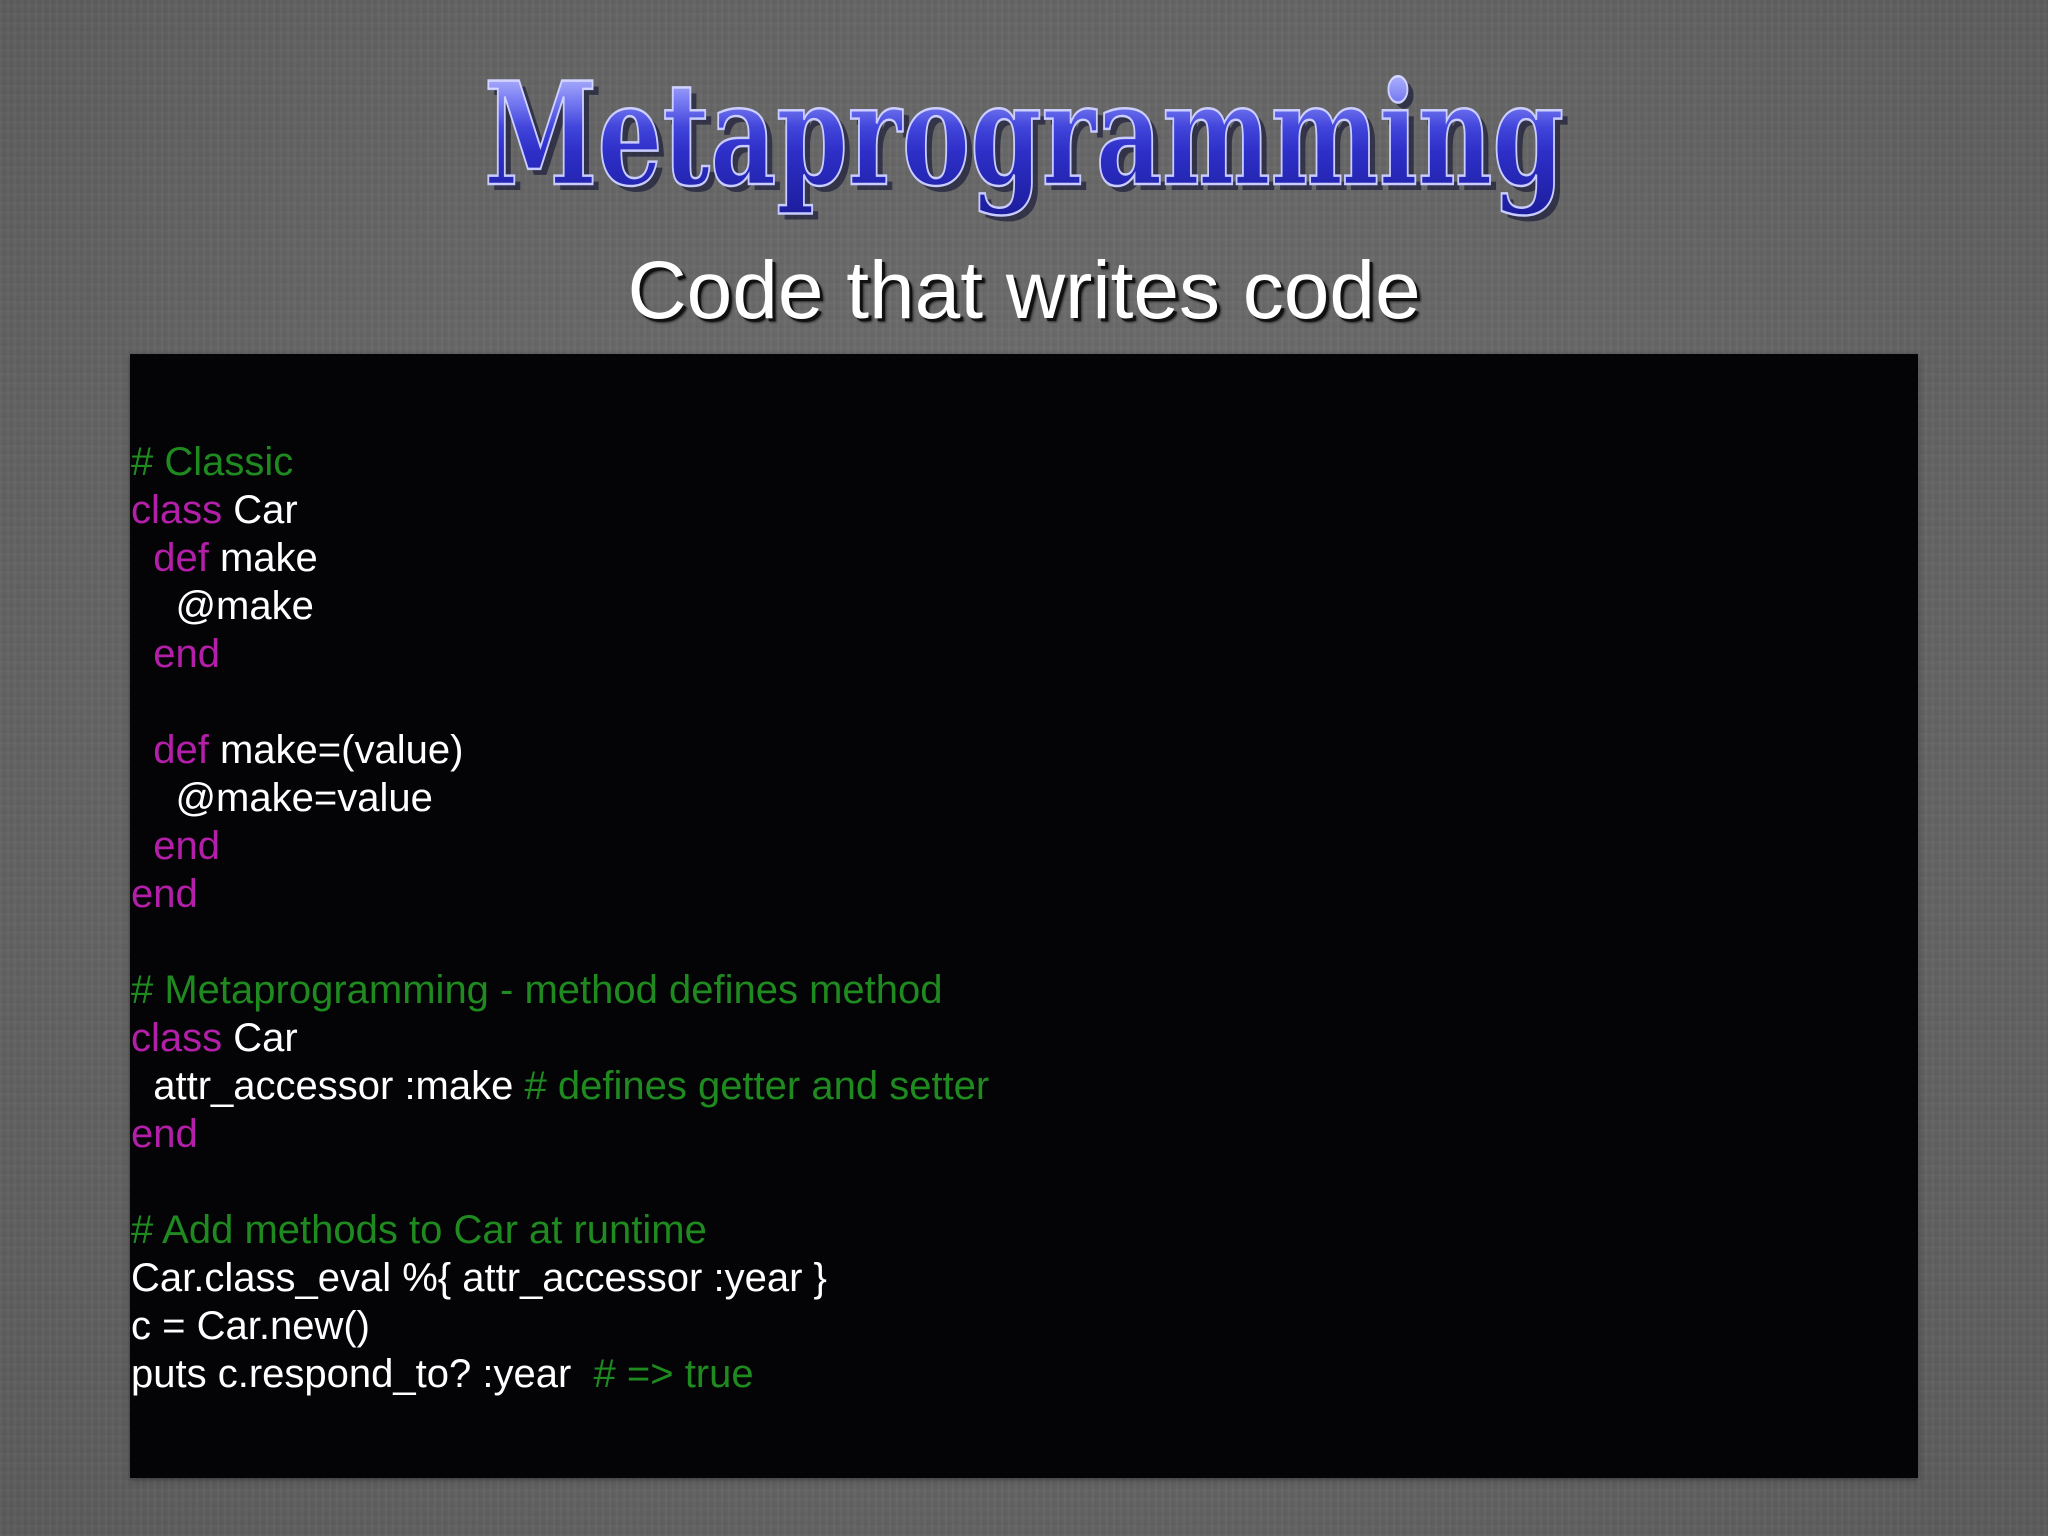 Image resolution: width=2048 pixels, height=1536 pixels. What do you see at coordinates (263, 558) in the screenshot?
I see `code-token-plain: make` at bounding box center [263, 558].